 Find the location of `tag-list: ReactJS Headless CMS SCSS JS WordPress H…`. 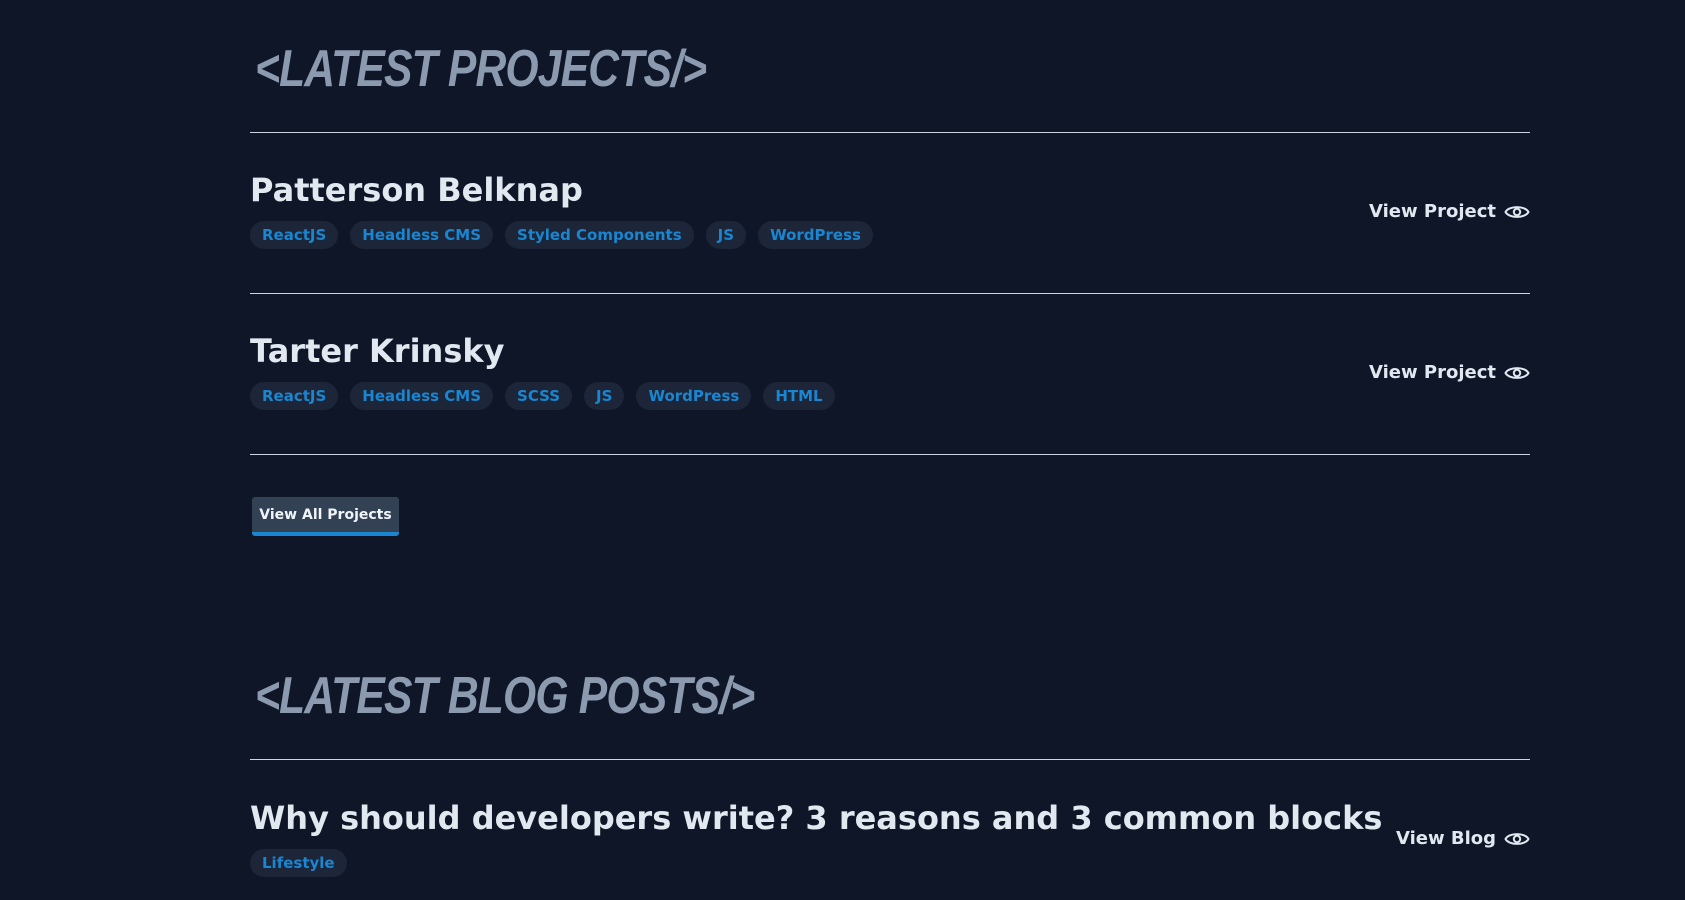

tag-list: ReactJS Headless CMS SCSS JS WordPress H… is located at coordinates (890, 396).